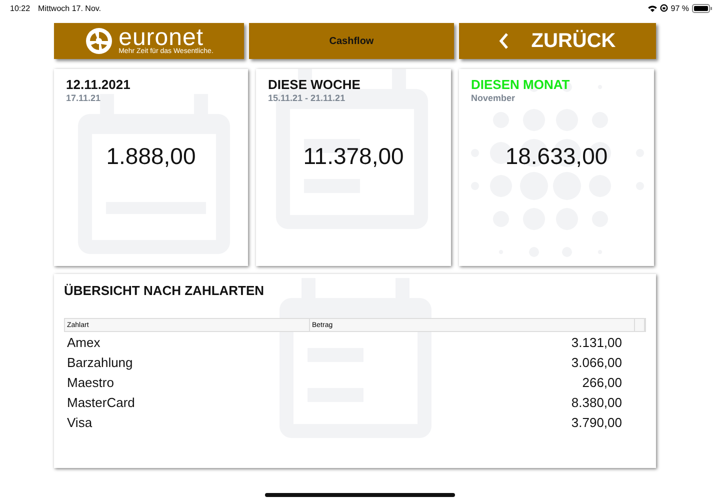 This screenshot has height=503, width=720. What do you see at coordinates (596, 342) in the screenshot?
I see `table-cell: 3.131,00` at bounding box center [596, 342].